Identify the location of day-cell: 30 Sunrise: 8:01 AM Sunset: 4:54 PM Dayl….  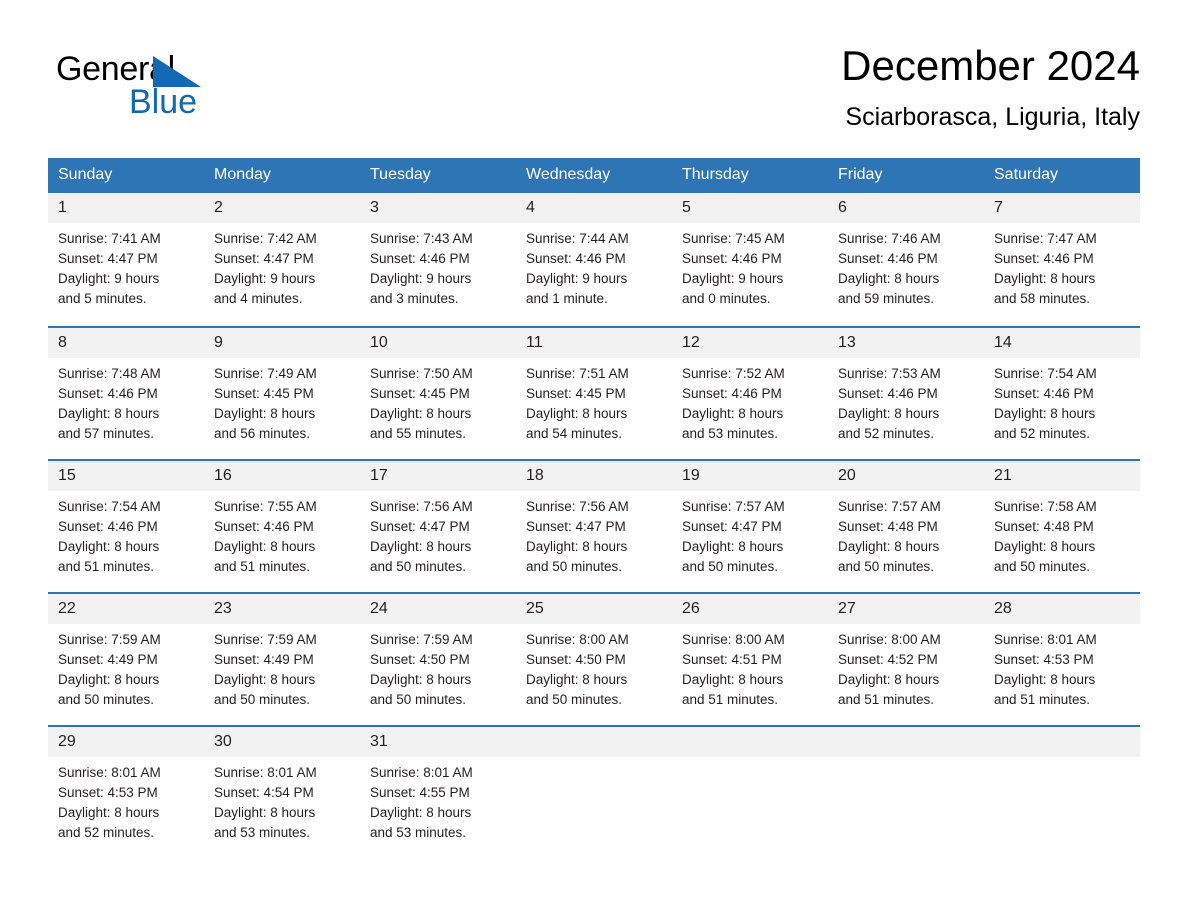
(282, 792).